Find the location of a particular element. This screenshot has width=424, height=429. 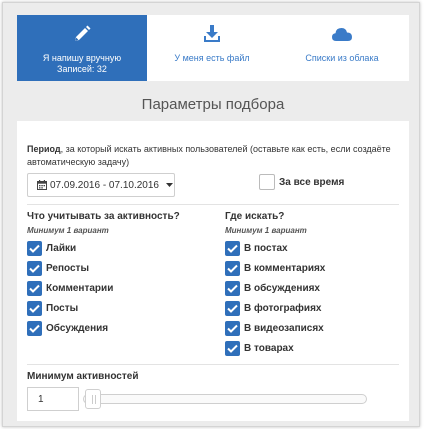

tab-manual-count: Записей: 32 is located at coordinates (82, 69).